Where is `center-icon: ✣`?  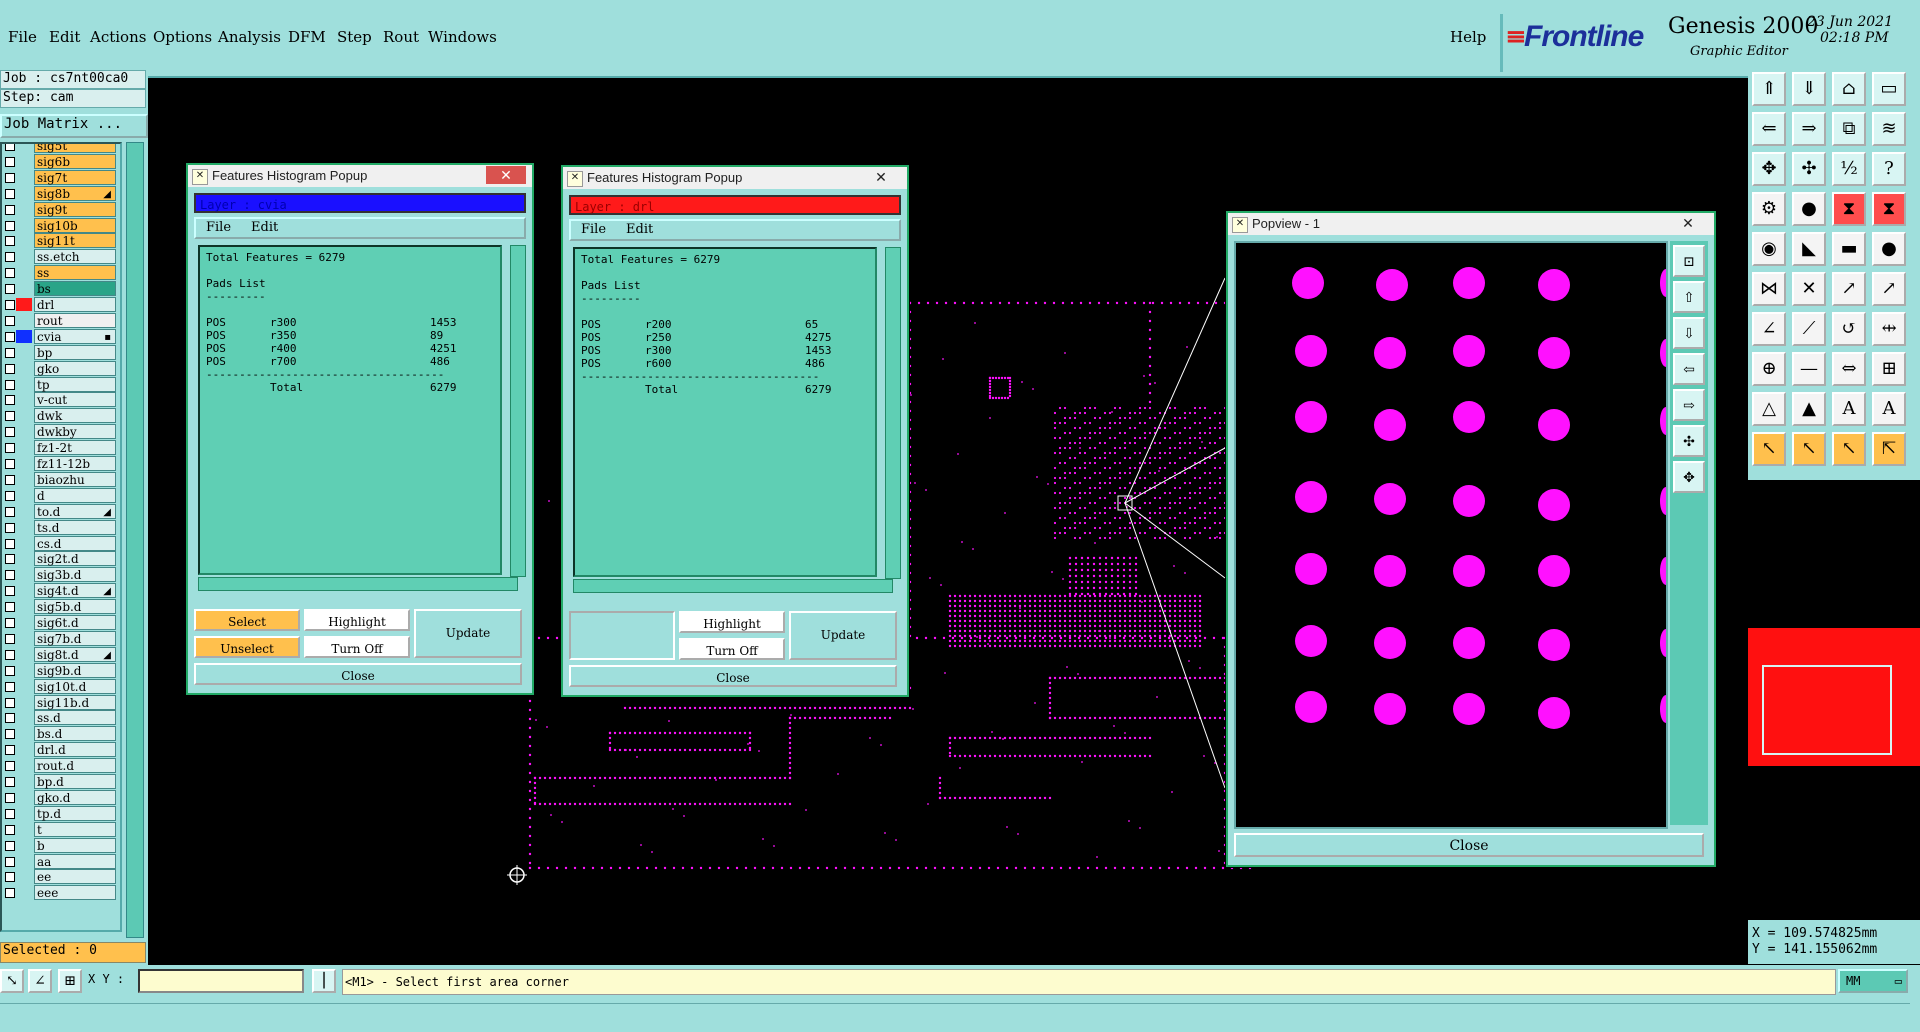
center-icon: ✣ is located at coordinates (1809, 169).